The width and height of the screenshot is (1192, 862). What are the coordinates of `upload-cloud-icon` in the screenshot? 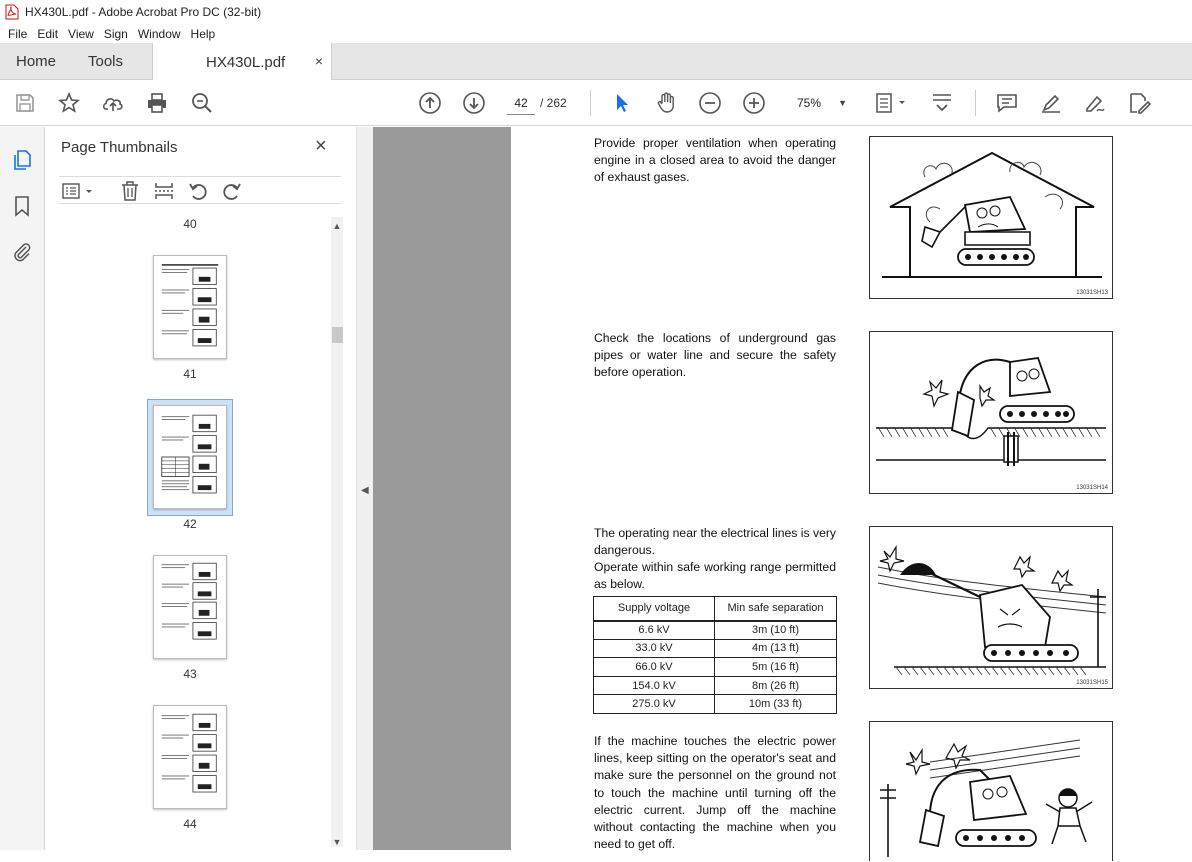 It's located at (113, 103).